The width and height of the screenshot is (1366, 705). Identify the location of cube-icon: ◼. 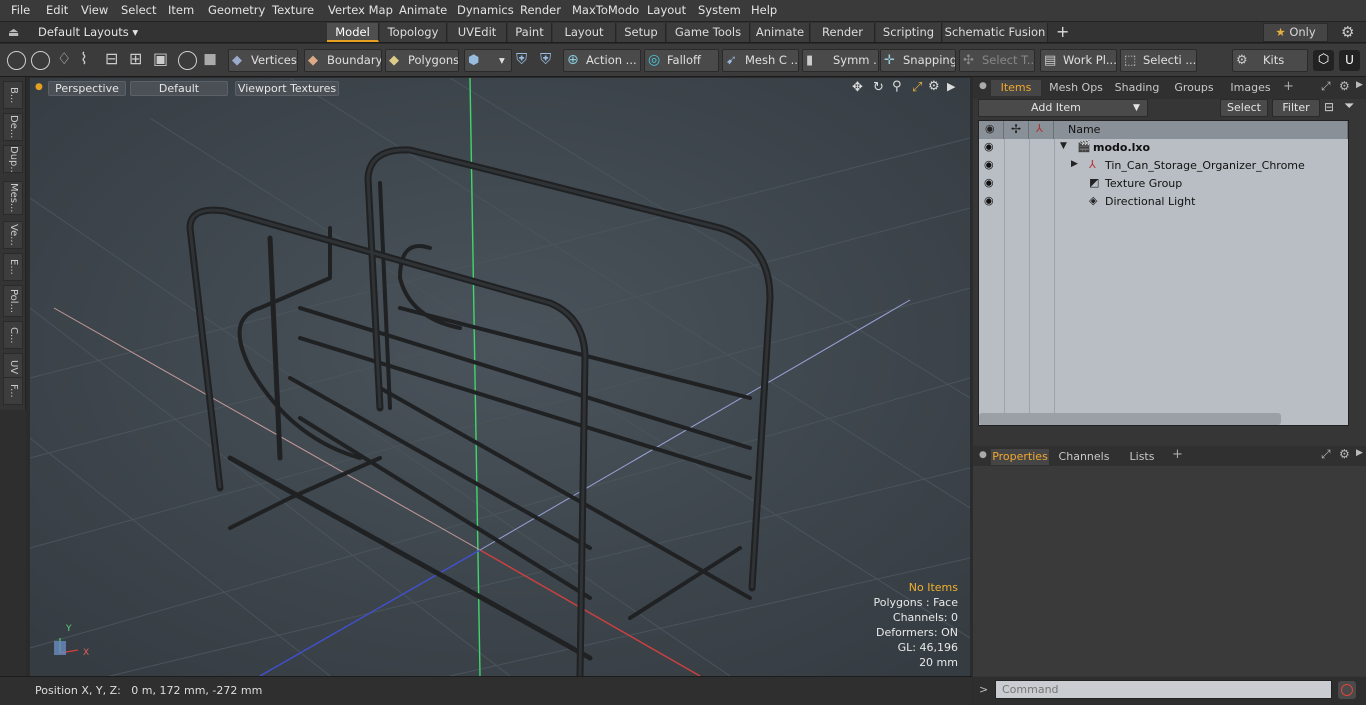
(210, 59).